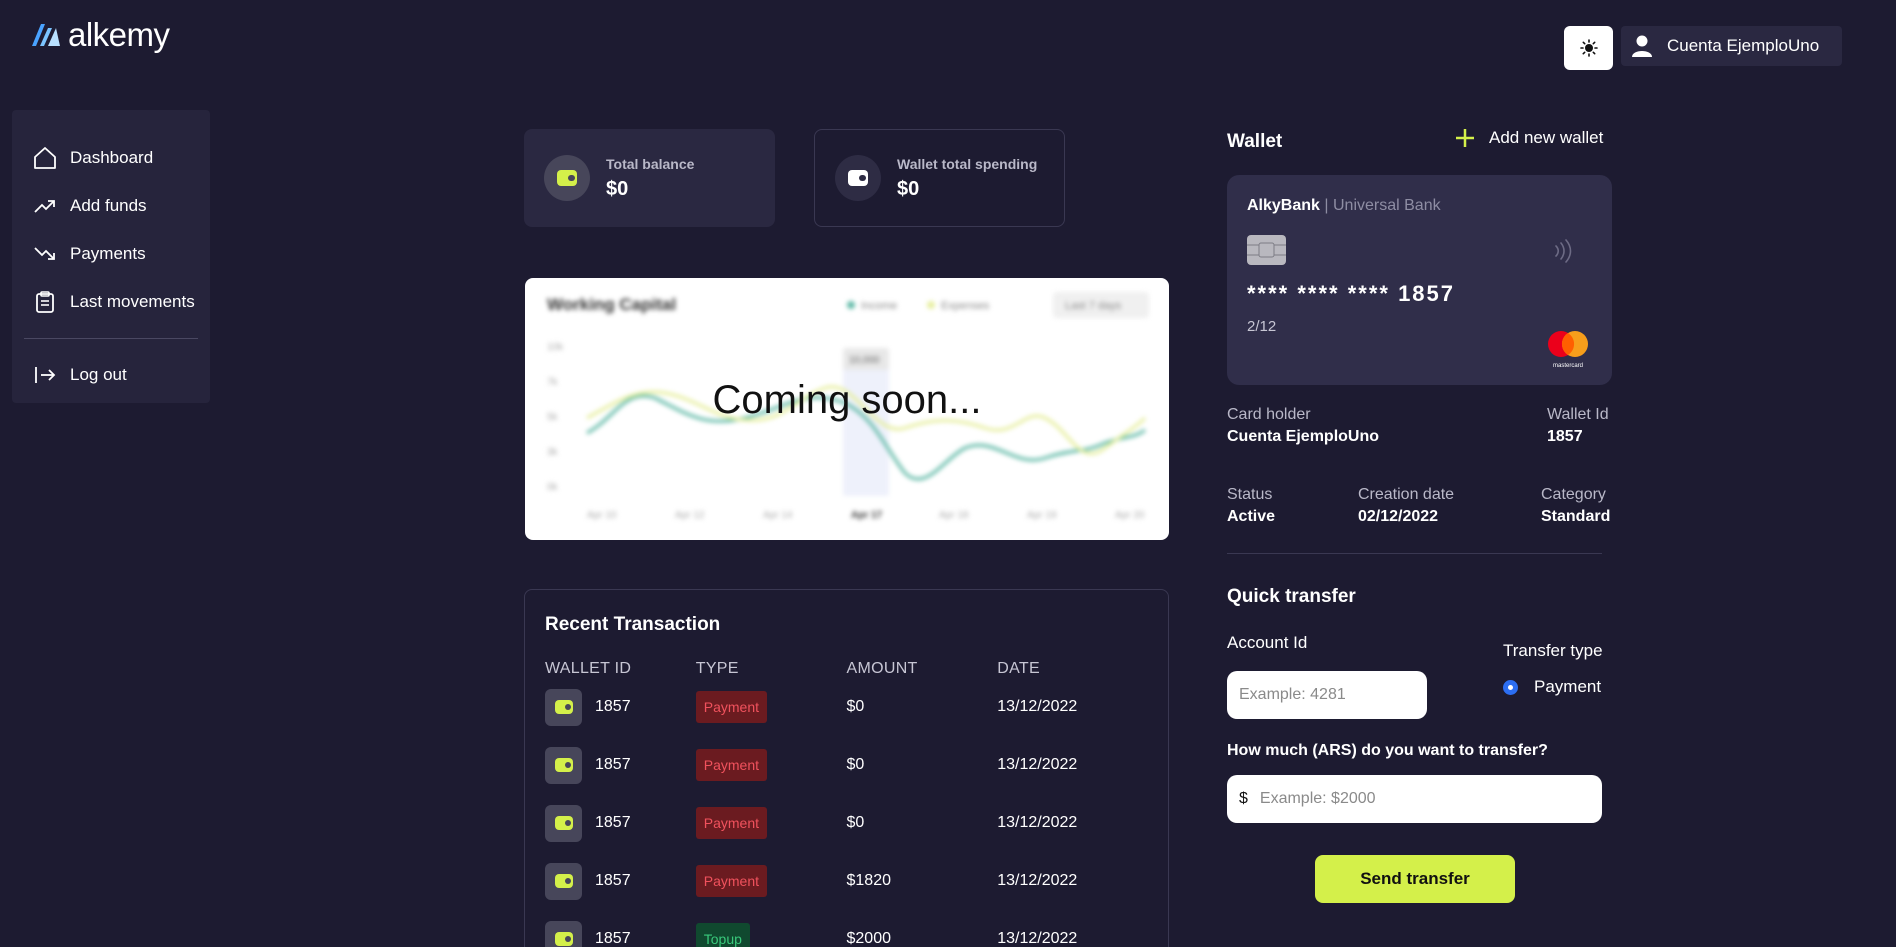 This screenshot has width=1896, height=947. Describe the element at coordinates (1573, 494) in the screenshot. I see `category-label: Category` at that location.